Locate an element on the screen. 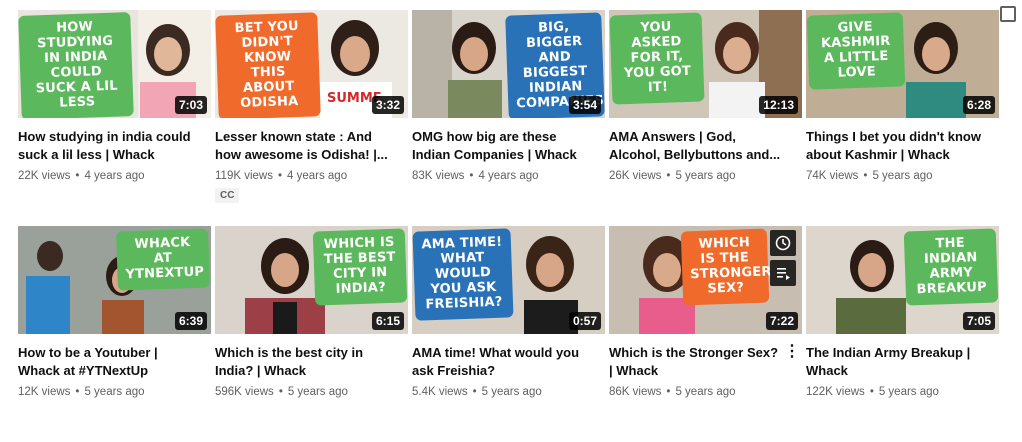 This screenshot has width=1022, height=442. video-title: Which is the best city in India? | Whack is located at coordinates (311, 362).